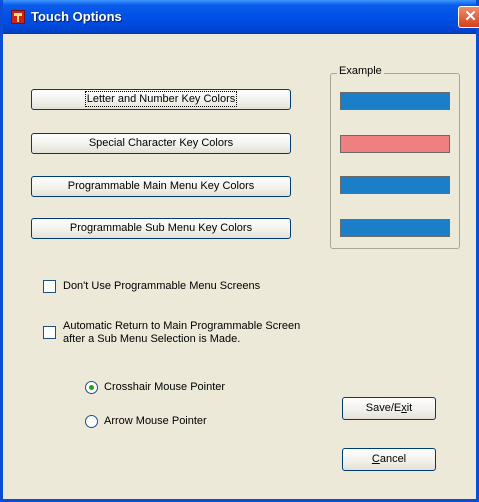  I want to click on dont-use-programmable-label: Don't Use Programmable Menu Screens, so click(162, 286).